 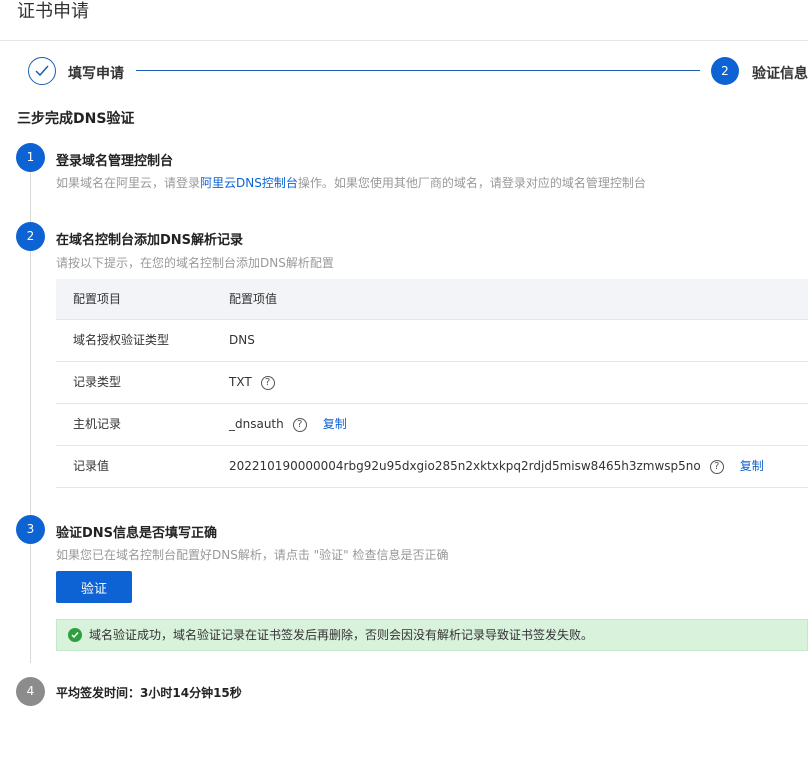 What do you see at coordinates (121, 340) in the screenshot?
I see `row-item-label: 域名授权验证类型` at bounding box center [121, 340].